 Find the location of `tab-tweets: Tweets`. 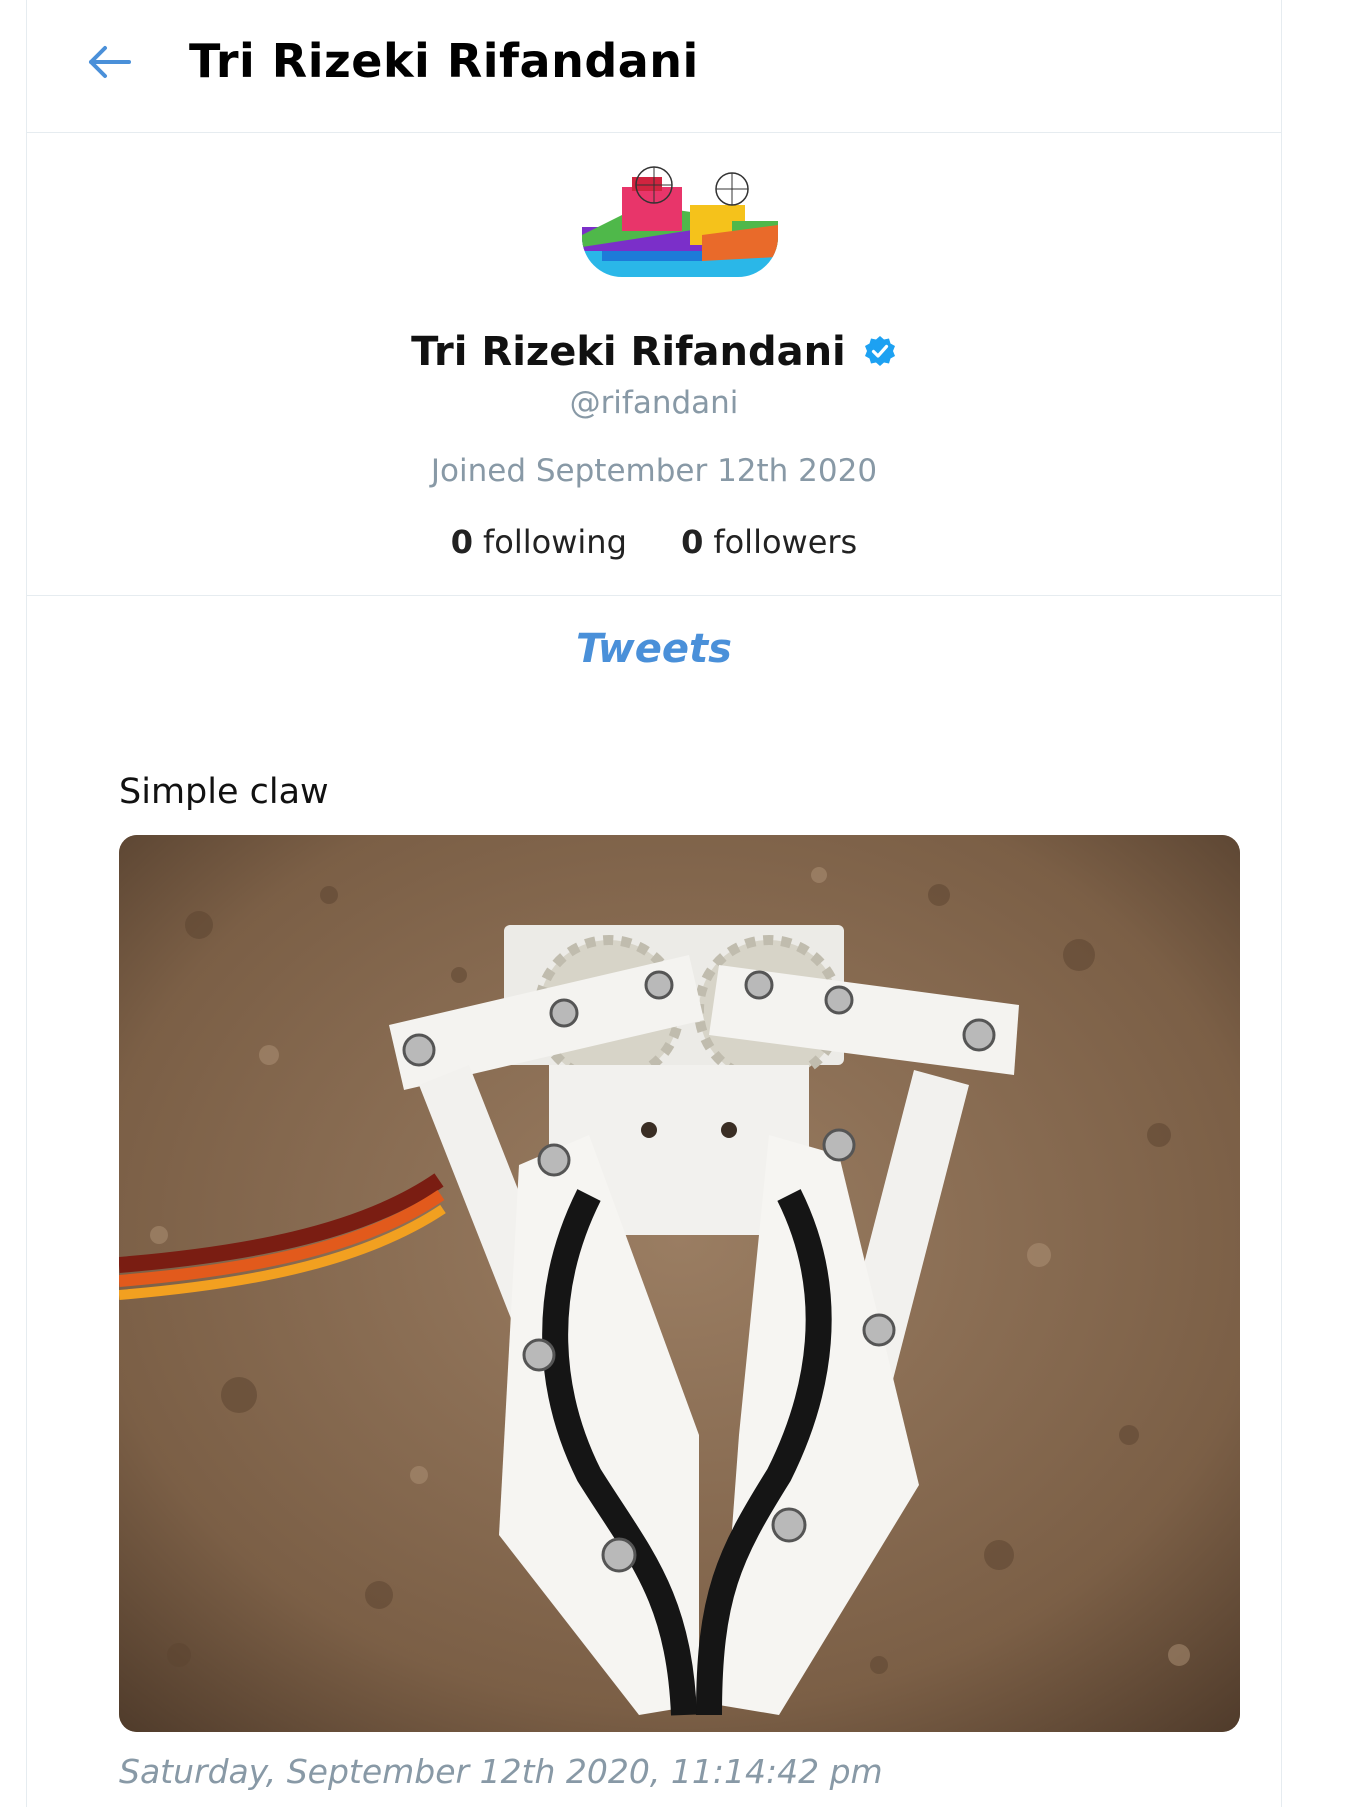

tab-tweets: Tweets is located at coordinates (654, 649).